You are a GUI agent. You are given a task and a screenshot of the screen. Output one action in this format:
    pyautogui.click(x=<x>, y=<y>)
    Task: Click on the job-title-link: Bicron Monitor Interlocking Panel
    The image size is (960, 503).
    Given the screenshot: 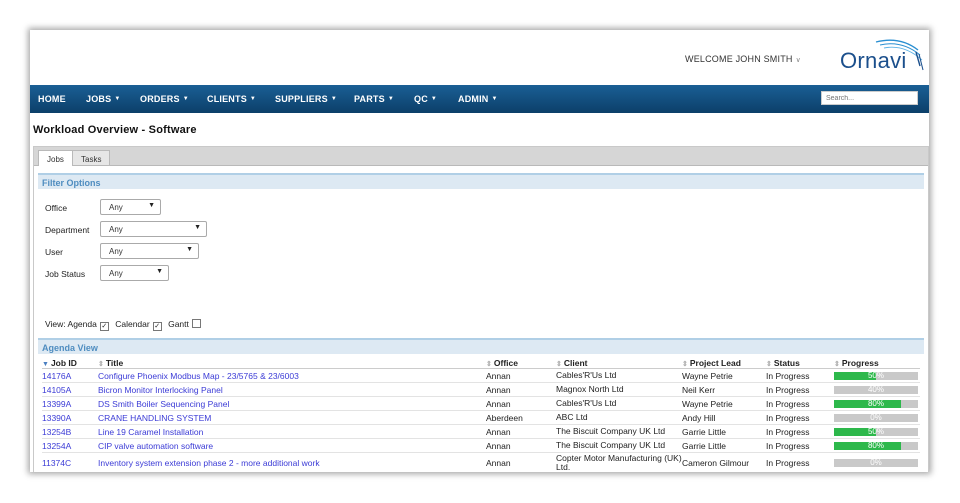 What is the action you would take?
    pyautogui.click(x=292, y=389)
    